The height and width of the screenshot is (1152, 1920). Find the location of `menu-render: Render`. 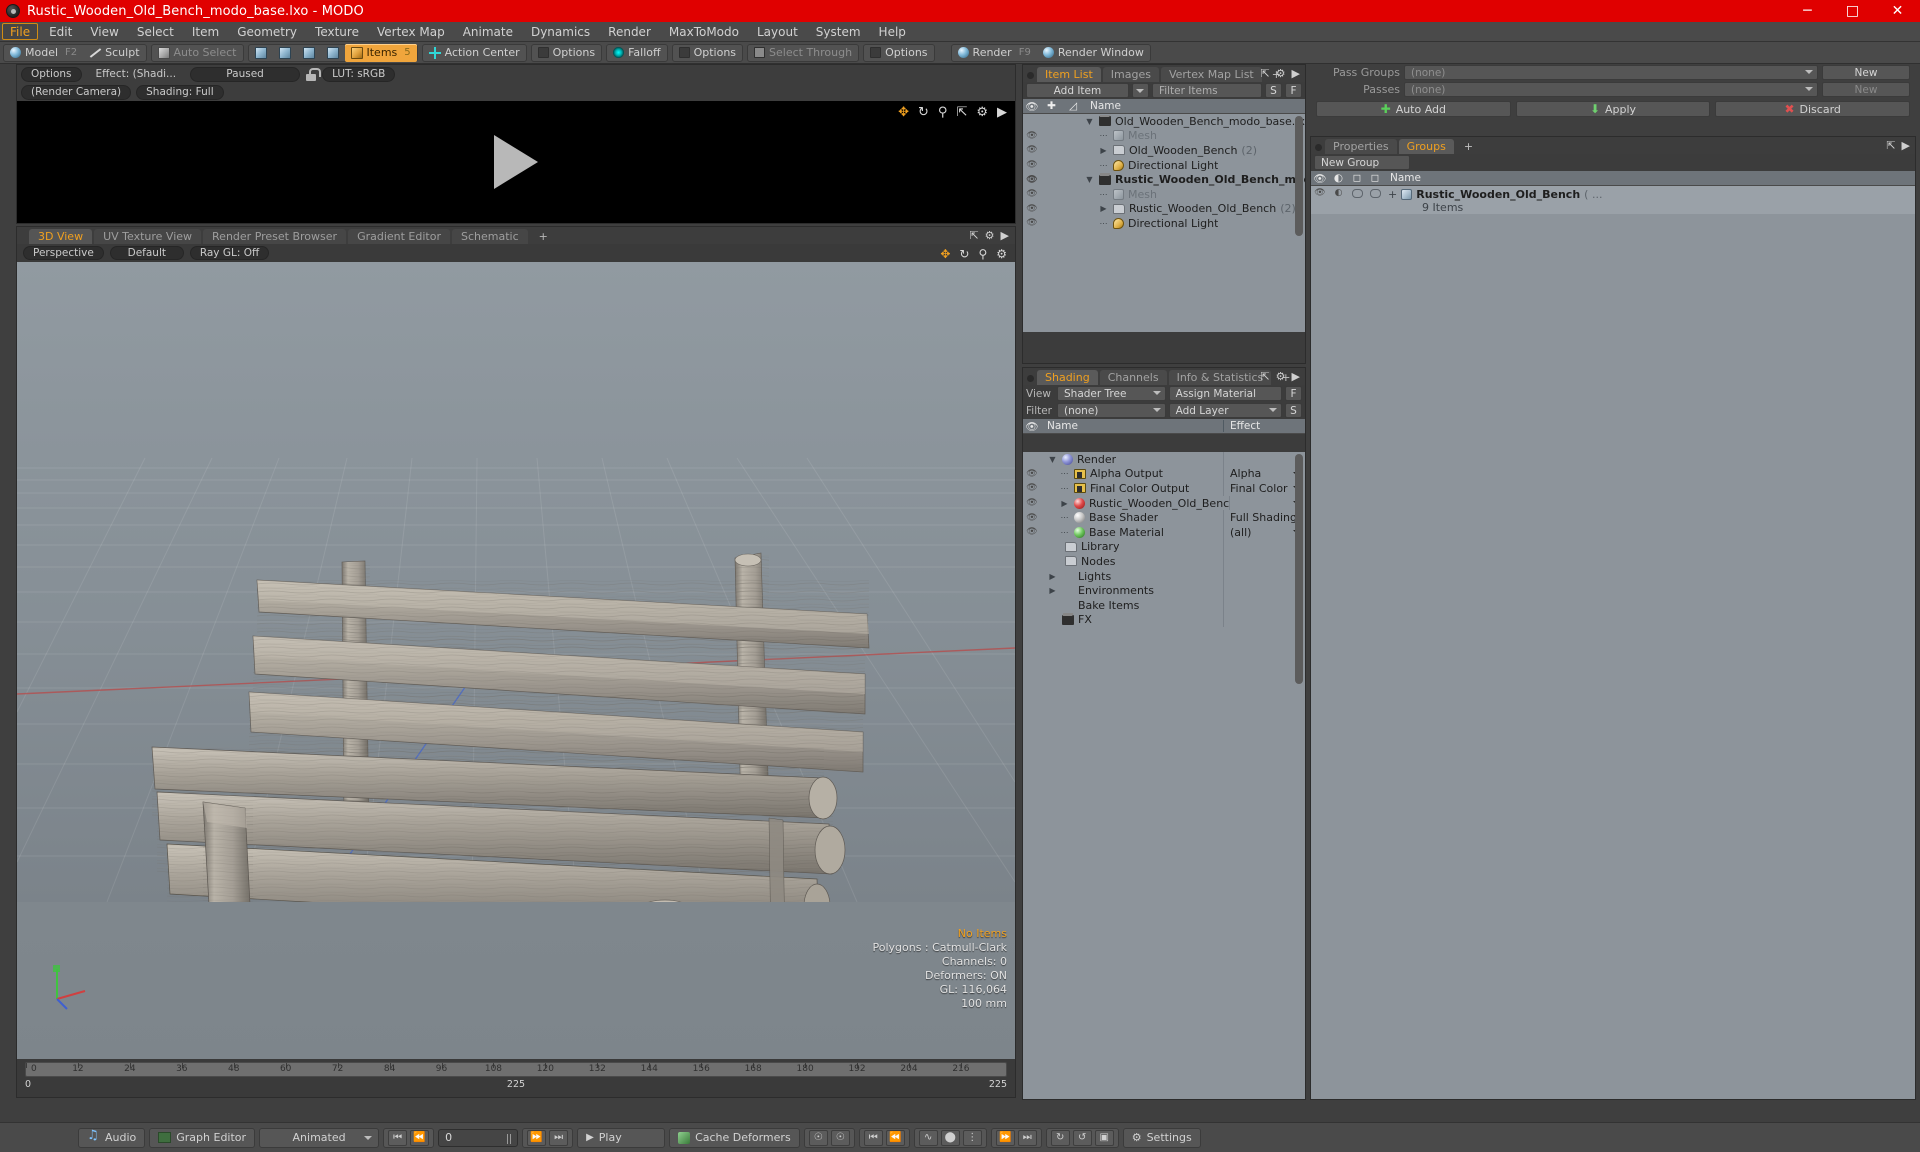

menu-render: Render is located at coordinates (629, 31).